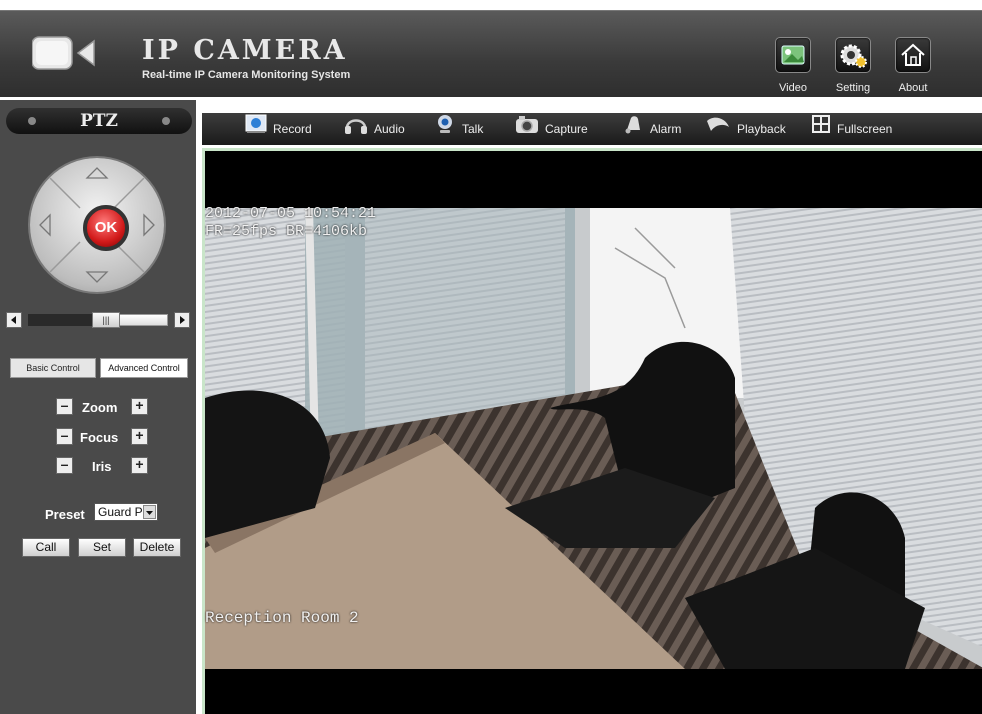 The height and width of the screenshot is (714, 982). I want to click on ptz-title-bar: PTZ, so click(99, 121).